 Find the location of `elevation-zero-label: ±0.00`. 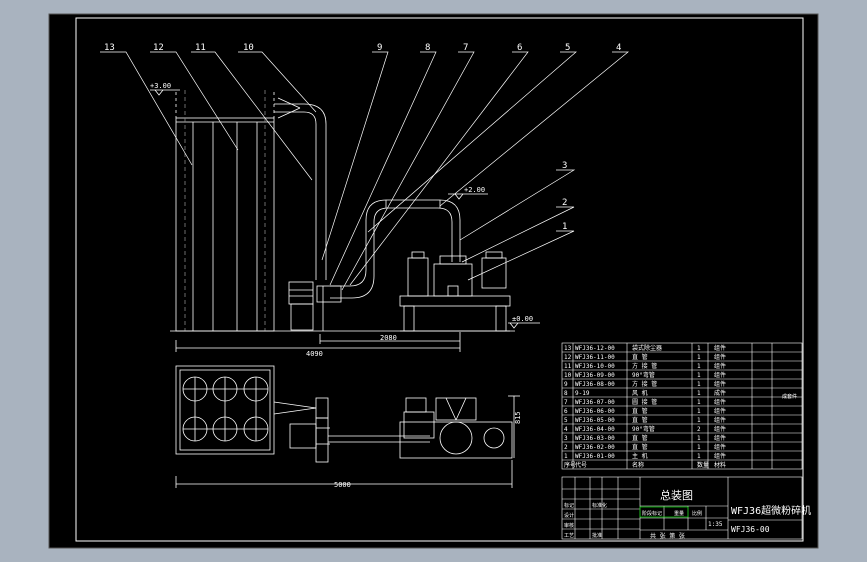

elevation-zero-label: ±0.00 is located at coordinates (522, 319).